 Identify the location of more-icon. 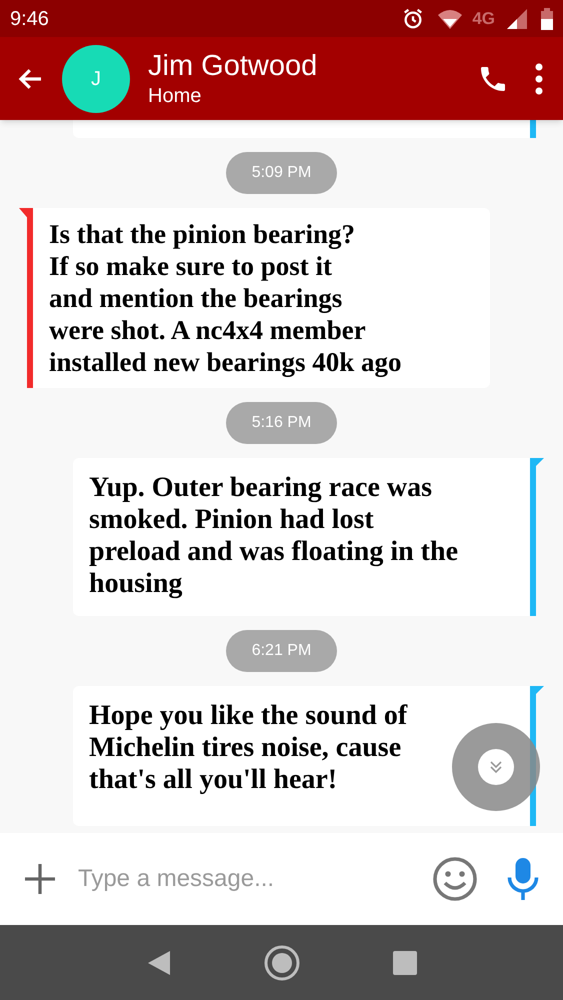
(539, 78).